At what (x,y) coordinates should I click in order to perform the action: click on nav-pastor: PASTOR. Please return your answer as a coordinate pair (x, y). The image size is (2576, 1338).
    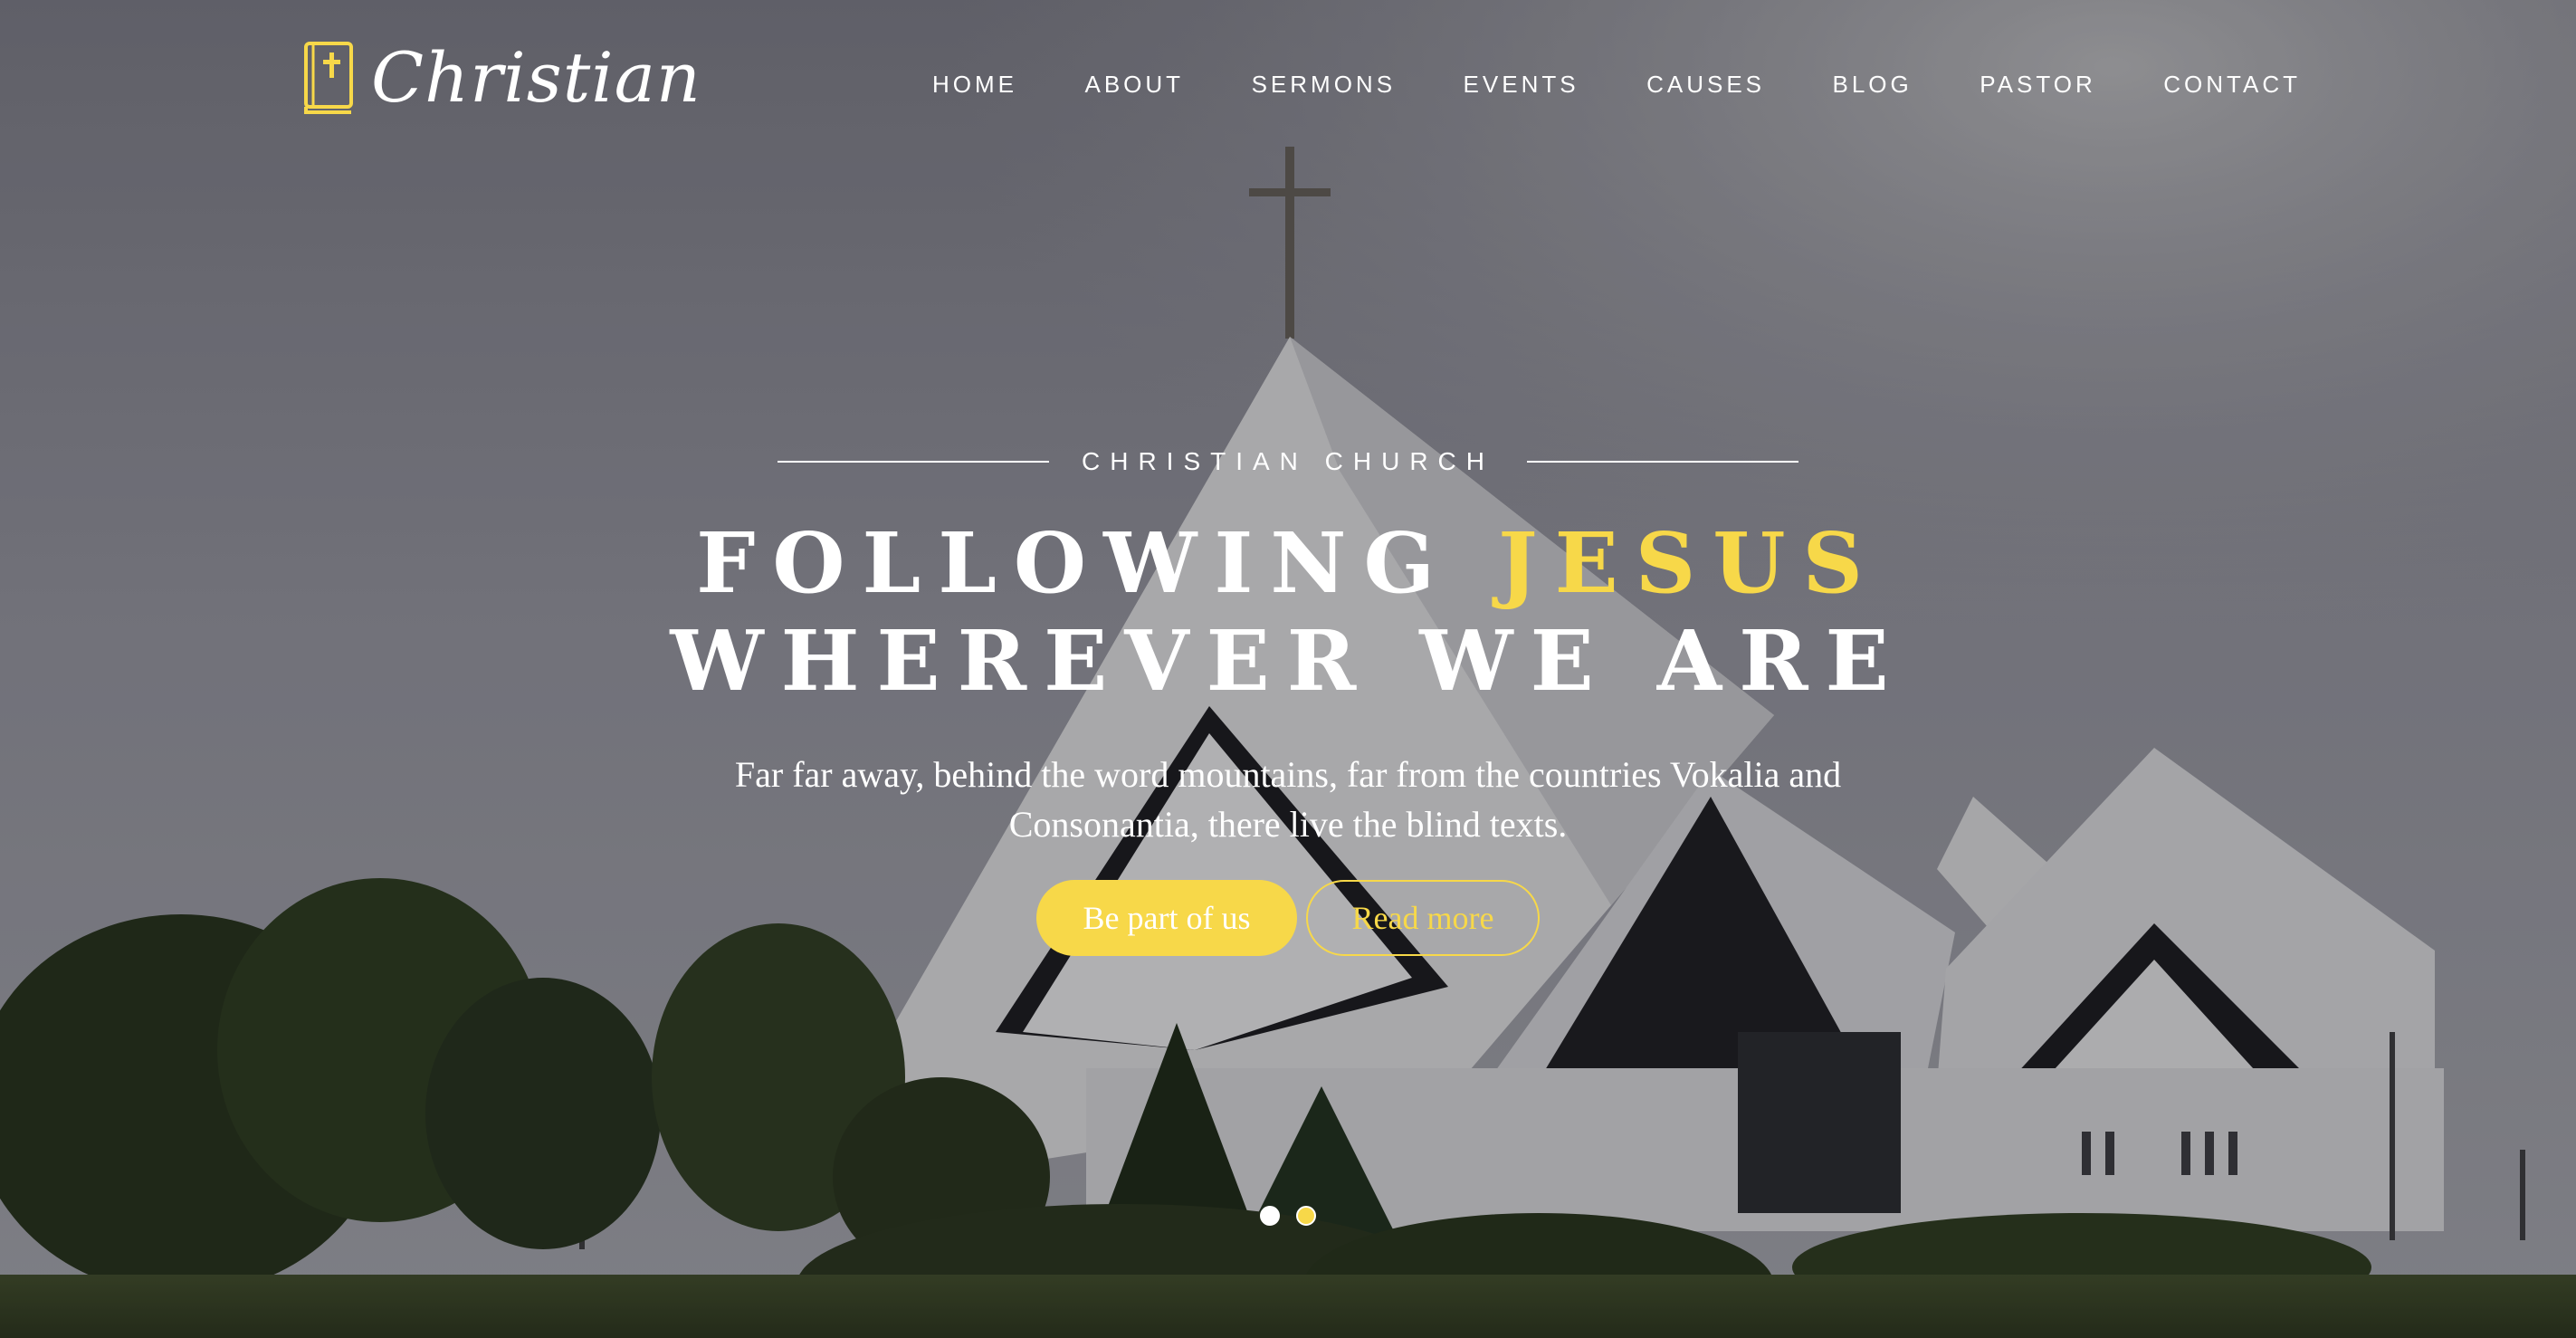
    Looking at the image, I should click on (2038, 85).